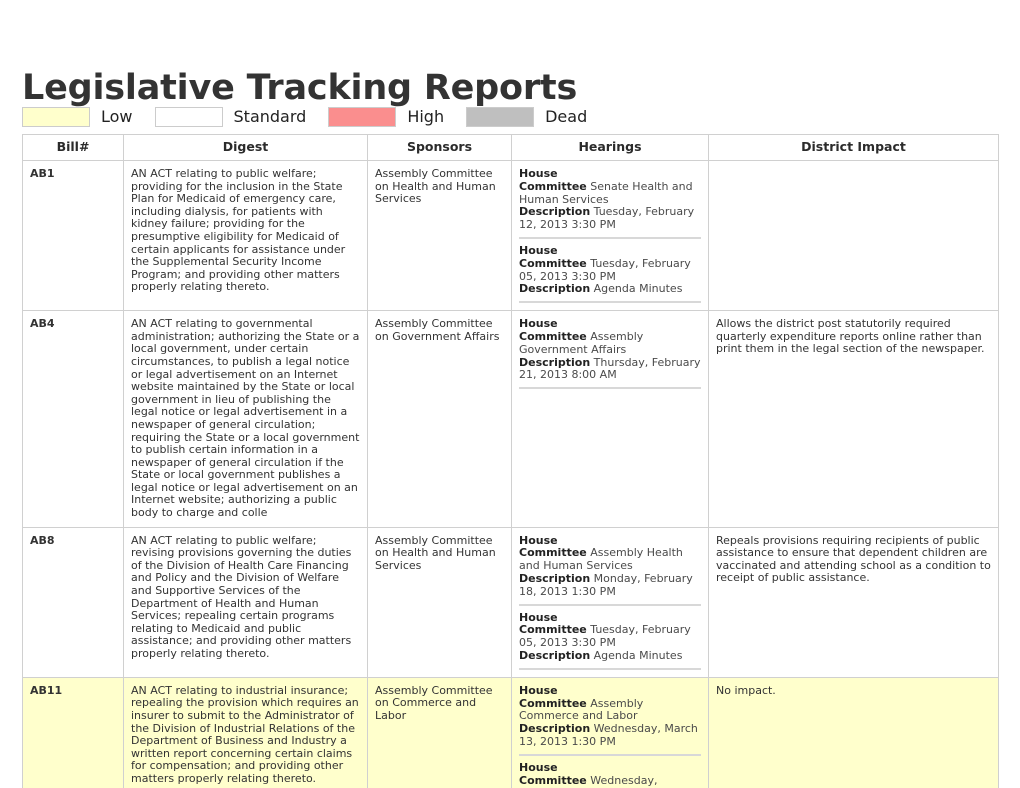 The width and height of the screenshot is (1020, 788). Describe the element at coordinates (73, 602) in the screenshot. I see `cell-bill-number: AB8` at that location.